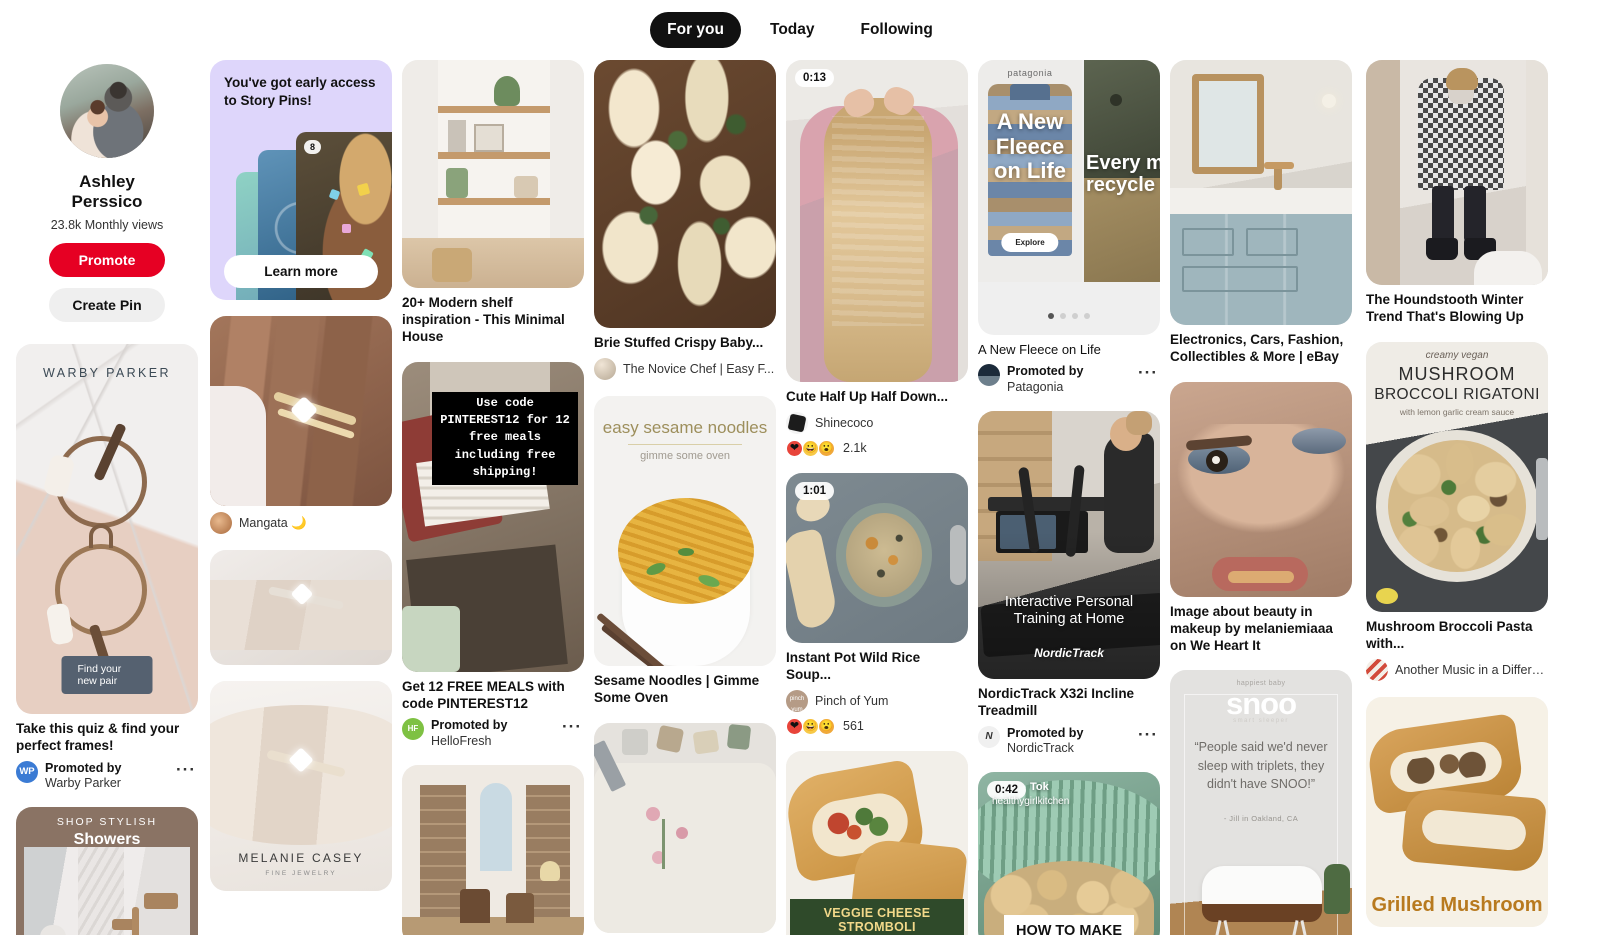 This screenshot has width=1600, height=935. I want to click on pin-image: 0:13, so click(877, 221).